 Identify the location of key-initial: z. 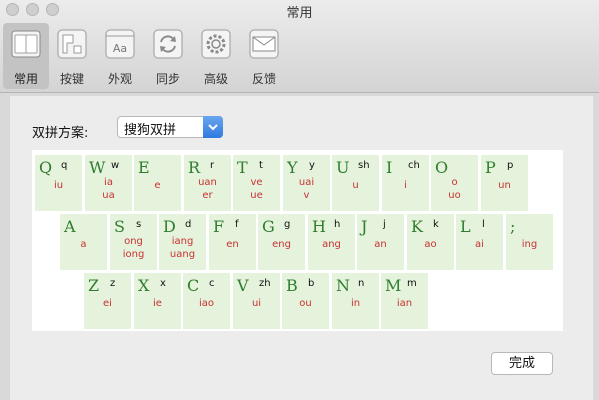
(113, 283).